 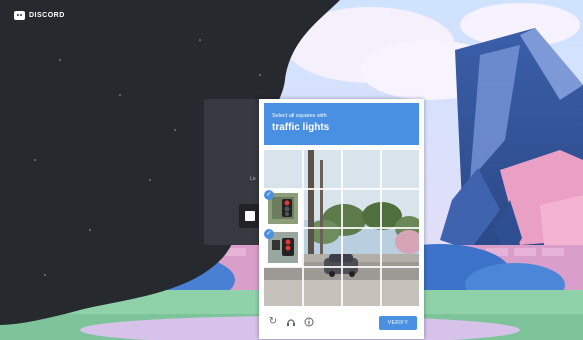 I want to click on captcha-checkbox, so click(x=250, y=216).